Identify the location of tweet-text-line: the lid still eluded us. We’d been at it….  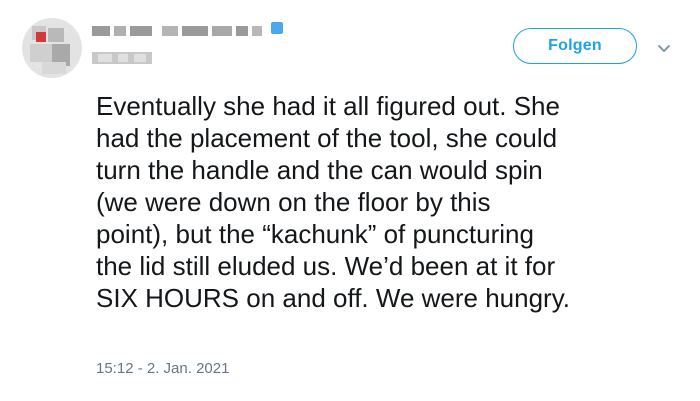
(326, 266).